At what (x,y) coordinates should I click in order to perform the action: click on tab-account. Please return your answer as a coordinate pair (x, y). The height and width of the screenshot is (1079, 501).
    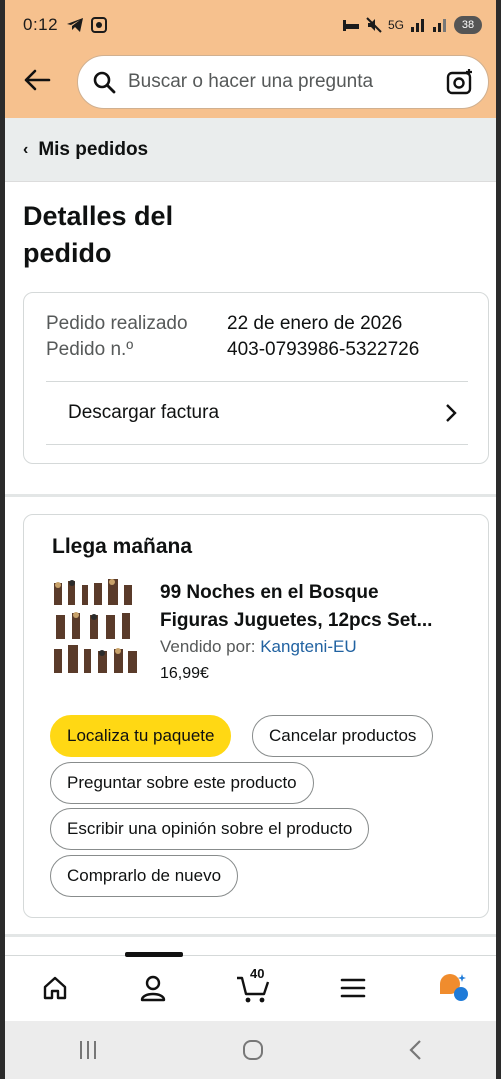
    Looking at the image, I should click on (153, 988).